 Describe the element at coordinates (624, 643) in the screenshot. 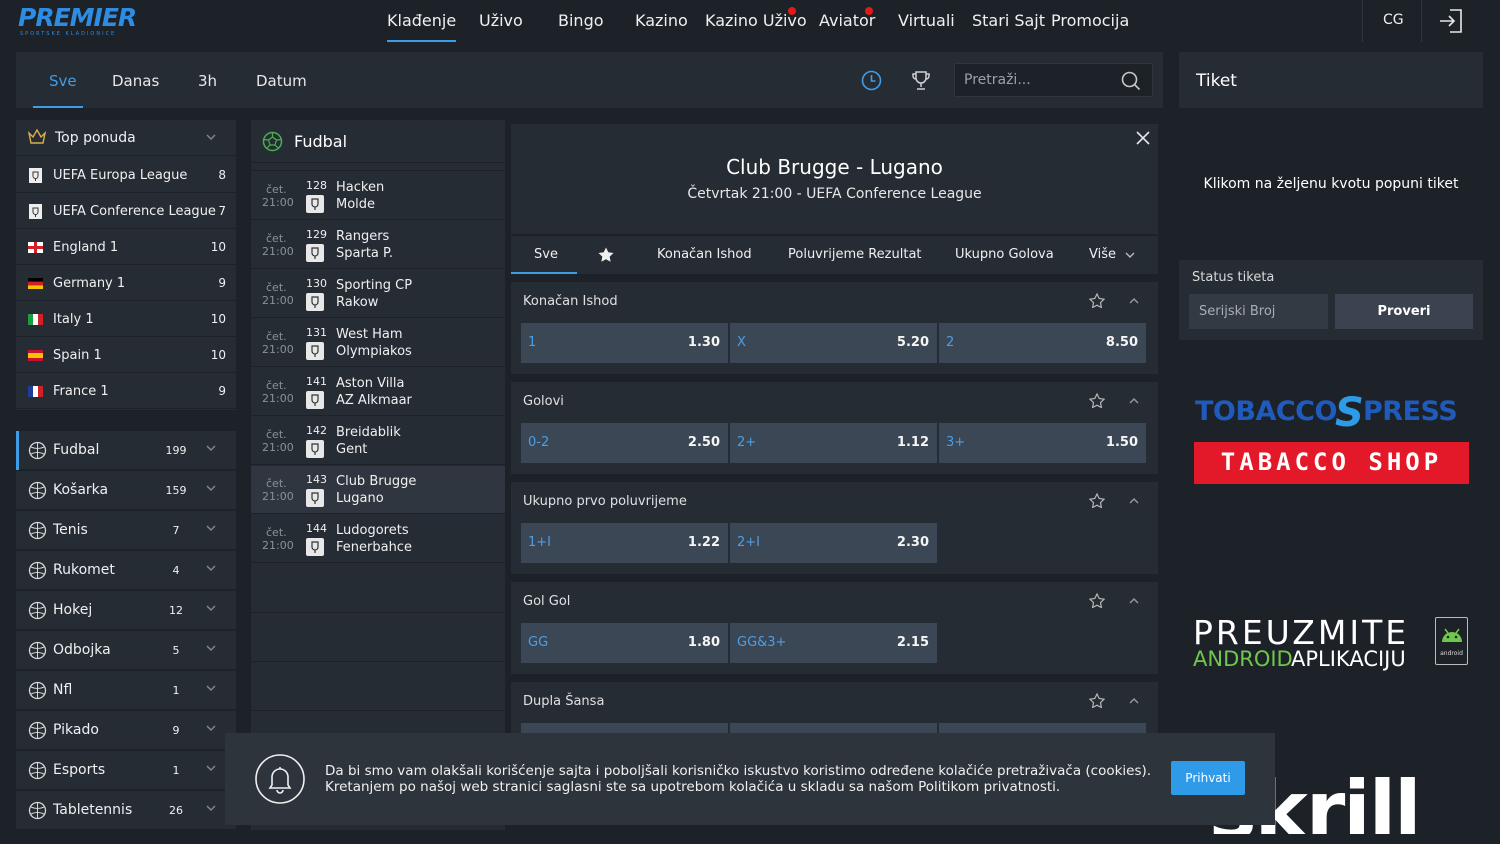

I see `odds-button: GG 1.80` at that location.